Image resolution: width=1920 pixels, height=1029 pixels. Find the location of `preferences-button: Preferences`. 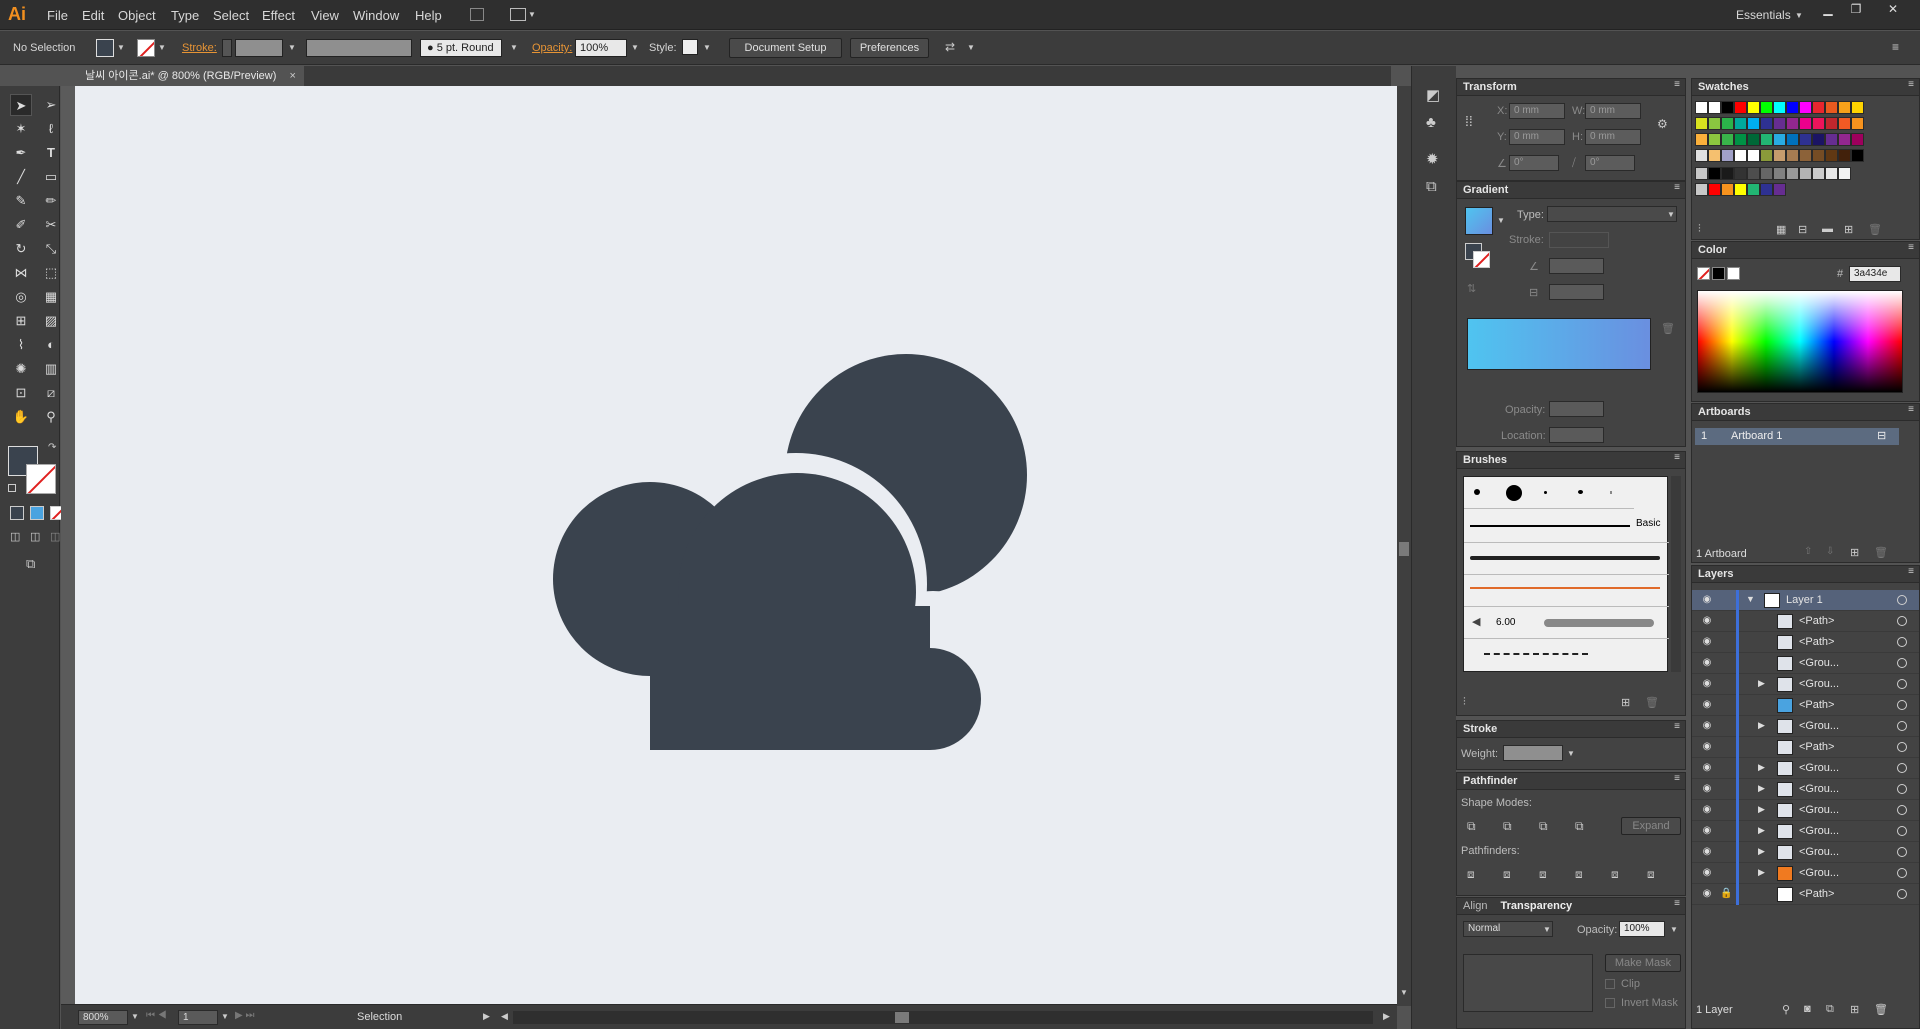

preferences-button: Preferences is located at coordinates (889, 48).